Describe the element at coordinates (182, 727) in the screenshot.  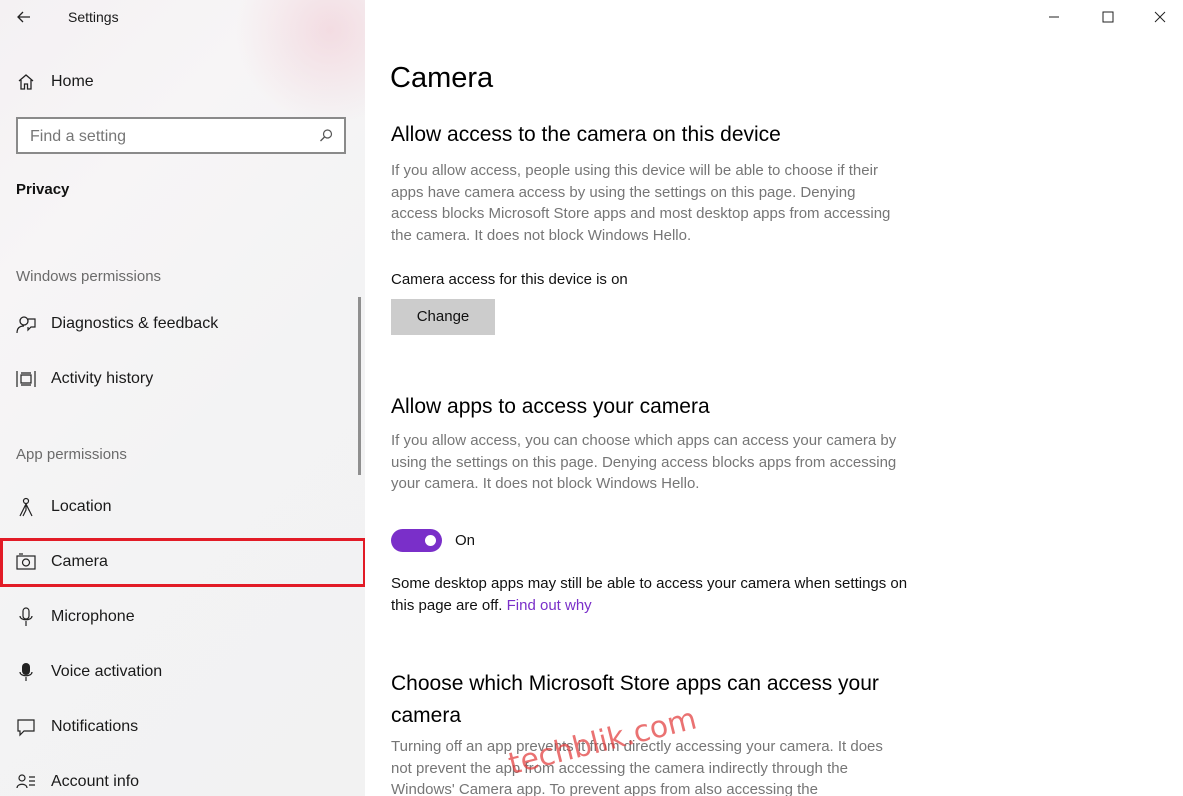
I see `sidebar-item-notifications: Notifications` at that location.